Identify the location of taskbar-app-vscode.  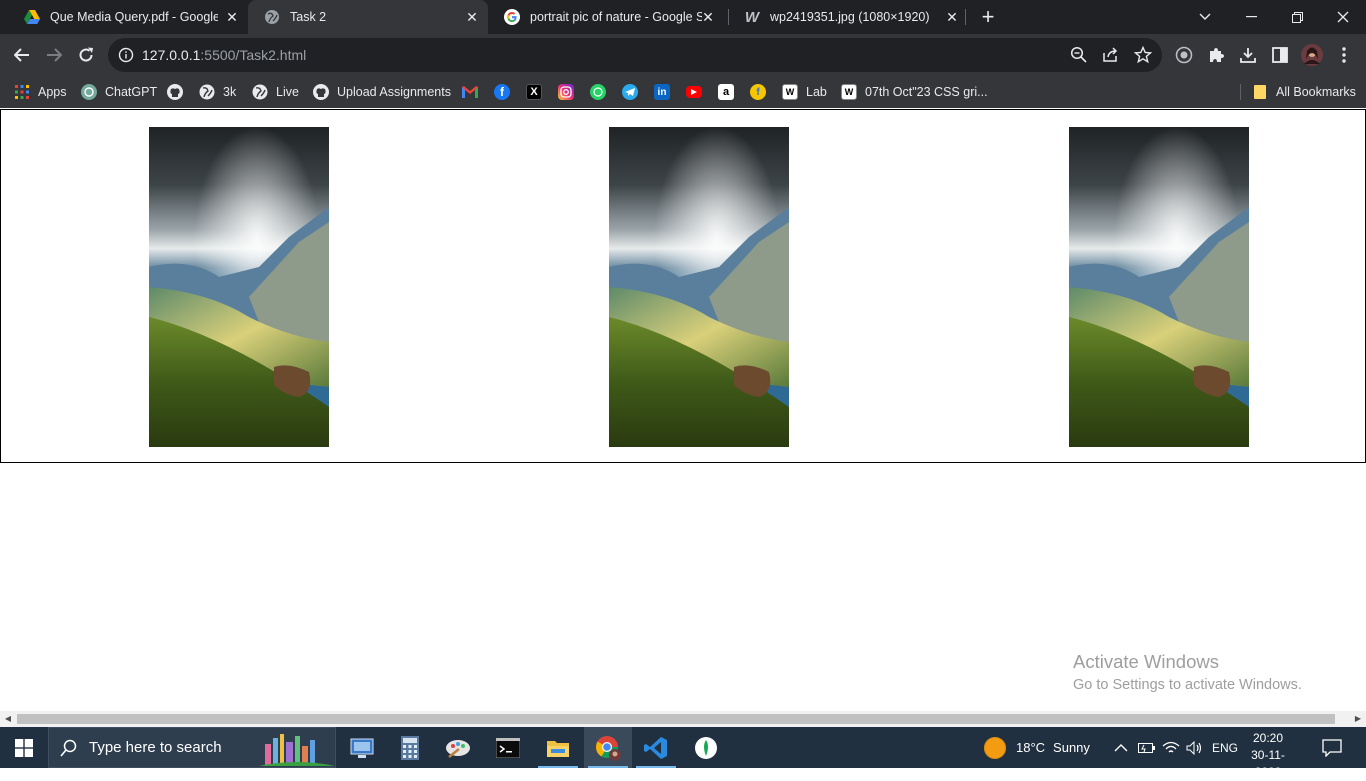
(656, 747).